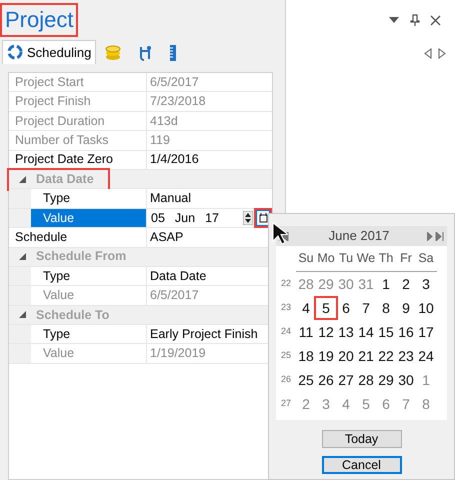 This screenshot has height=480, width=455. I want to click on tab-right-icon, so click(442, 53).